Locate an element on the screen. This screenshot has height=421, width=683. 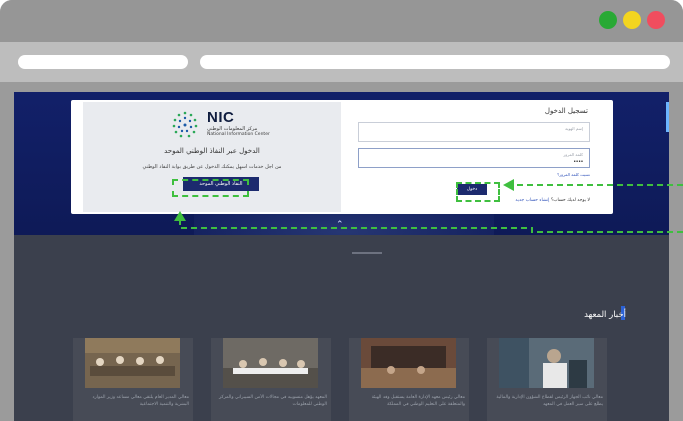
nic-heading: الدخول عبر النفاذ الوطني الموحد is located at coordinates (212, 151).